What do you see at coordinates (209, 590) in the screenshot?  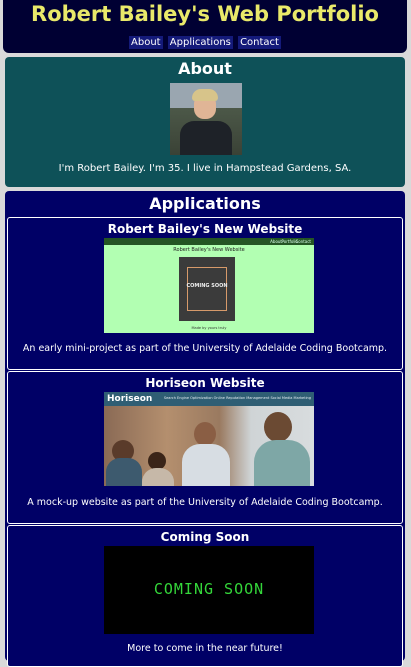 I see `coming-soon-image: COMING SOON` at bounding box center [209, 590].